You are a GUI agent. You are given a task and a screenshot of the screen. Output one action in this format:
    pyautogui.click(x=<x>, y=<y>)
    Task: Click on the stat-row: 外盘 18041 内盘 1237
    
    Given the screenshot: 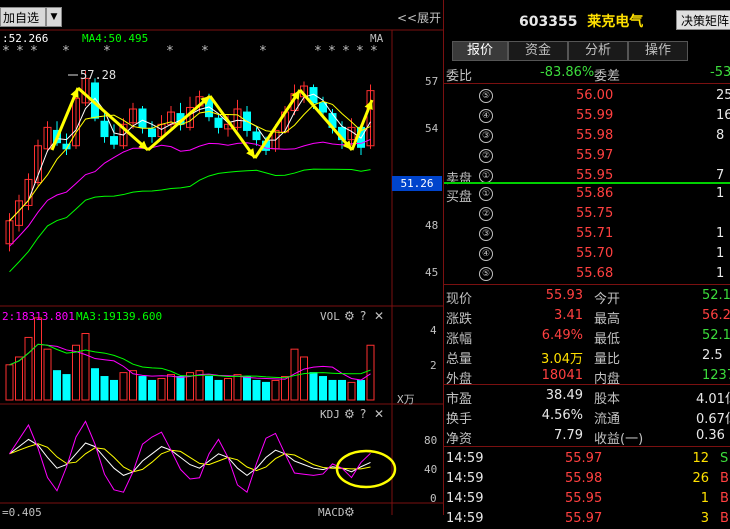 What is the action you would take?
    pyautogui.click(x=587, y=376)
    